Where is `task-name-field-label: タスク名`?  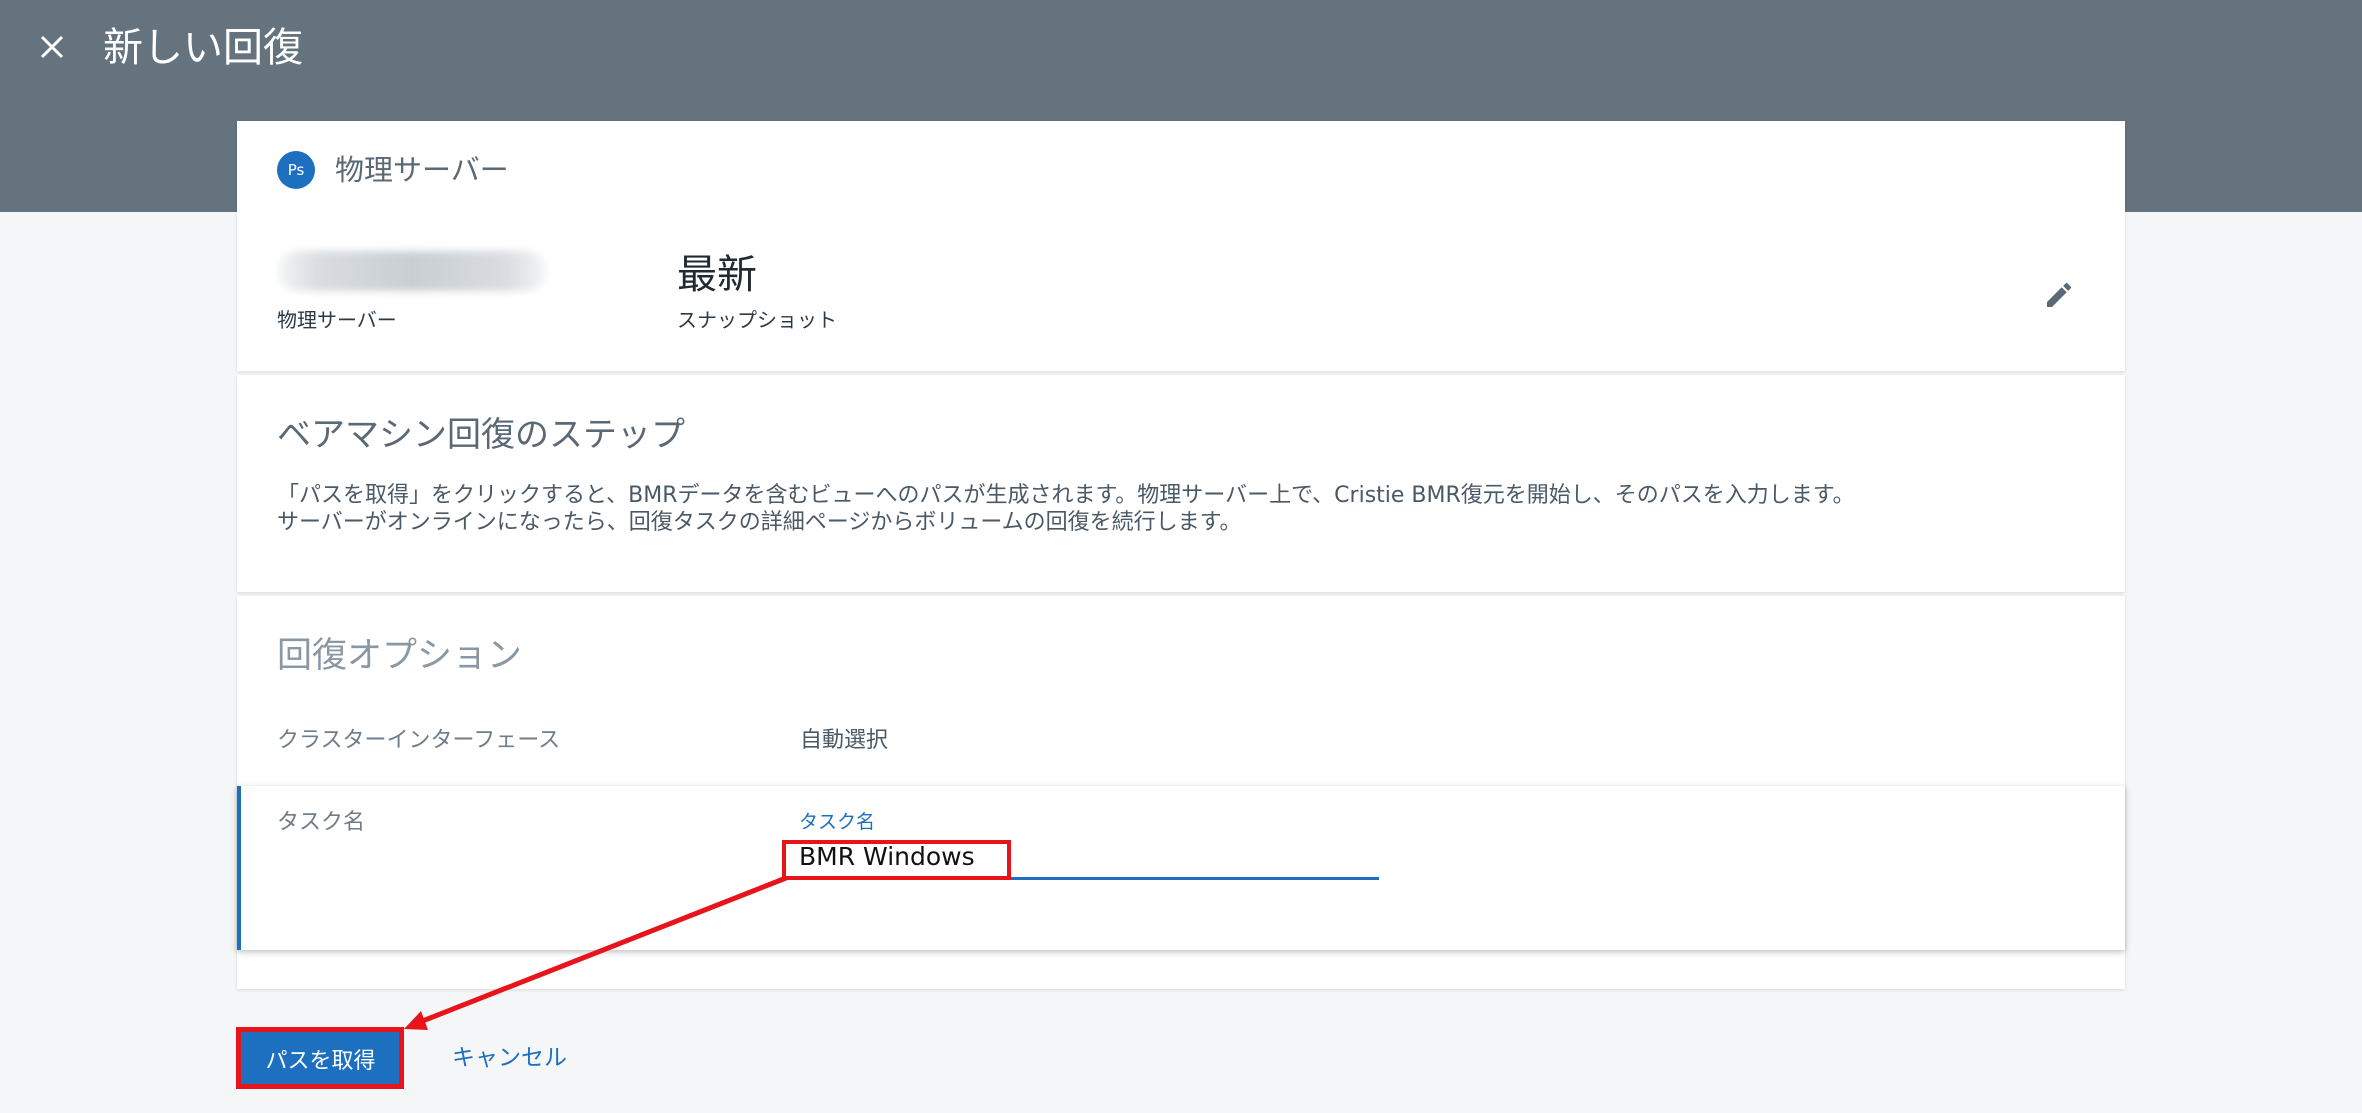
task-name-field-label: タスク名 is located at coordinates (837, 822).